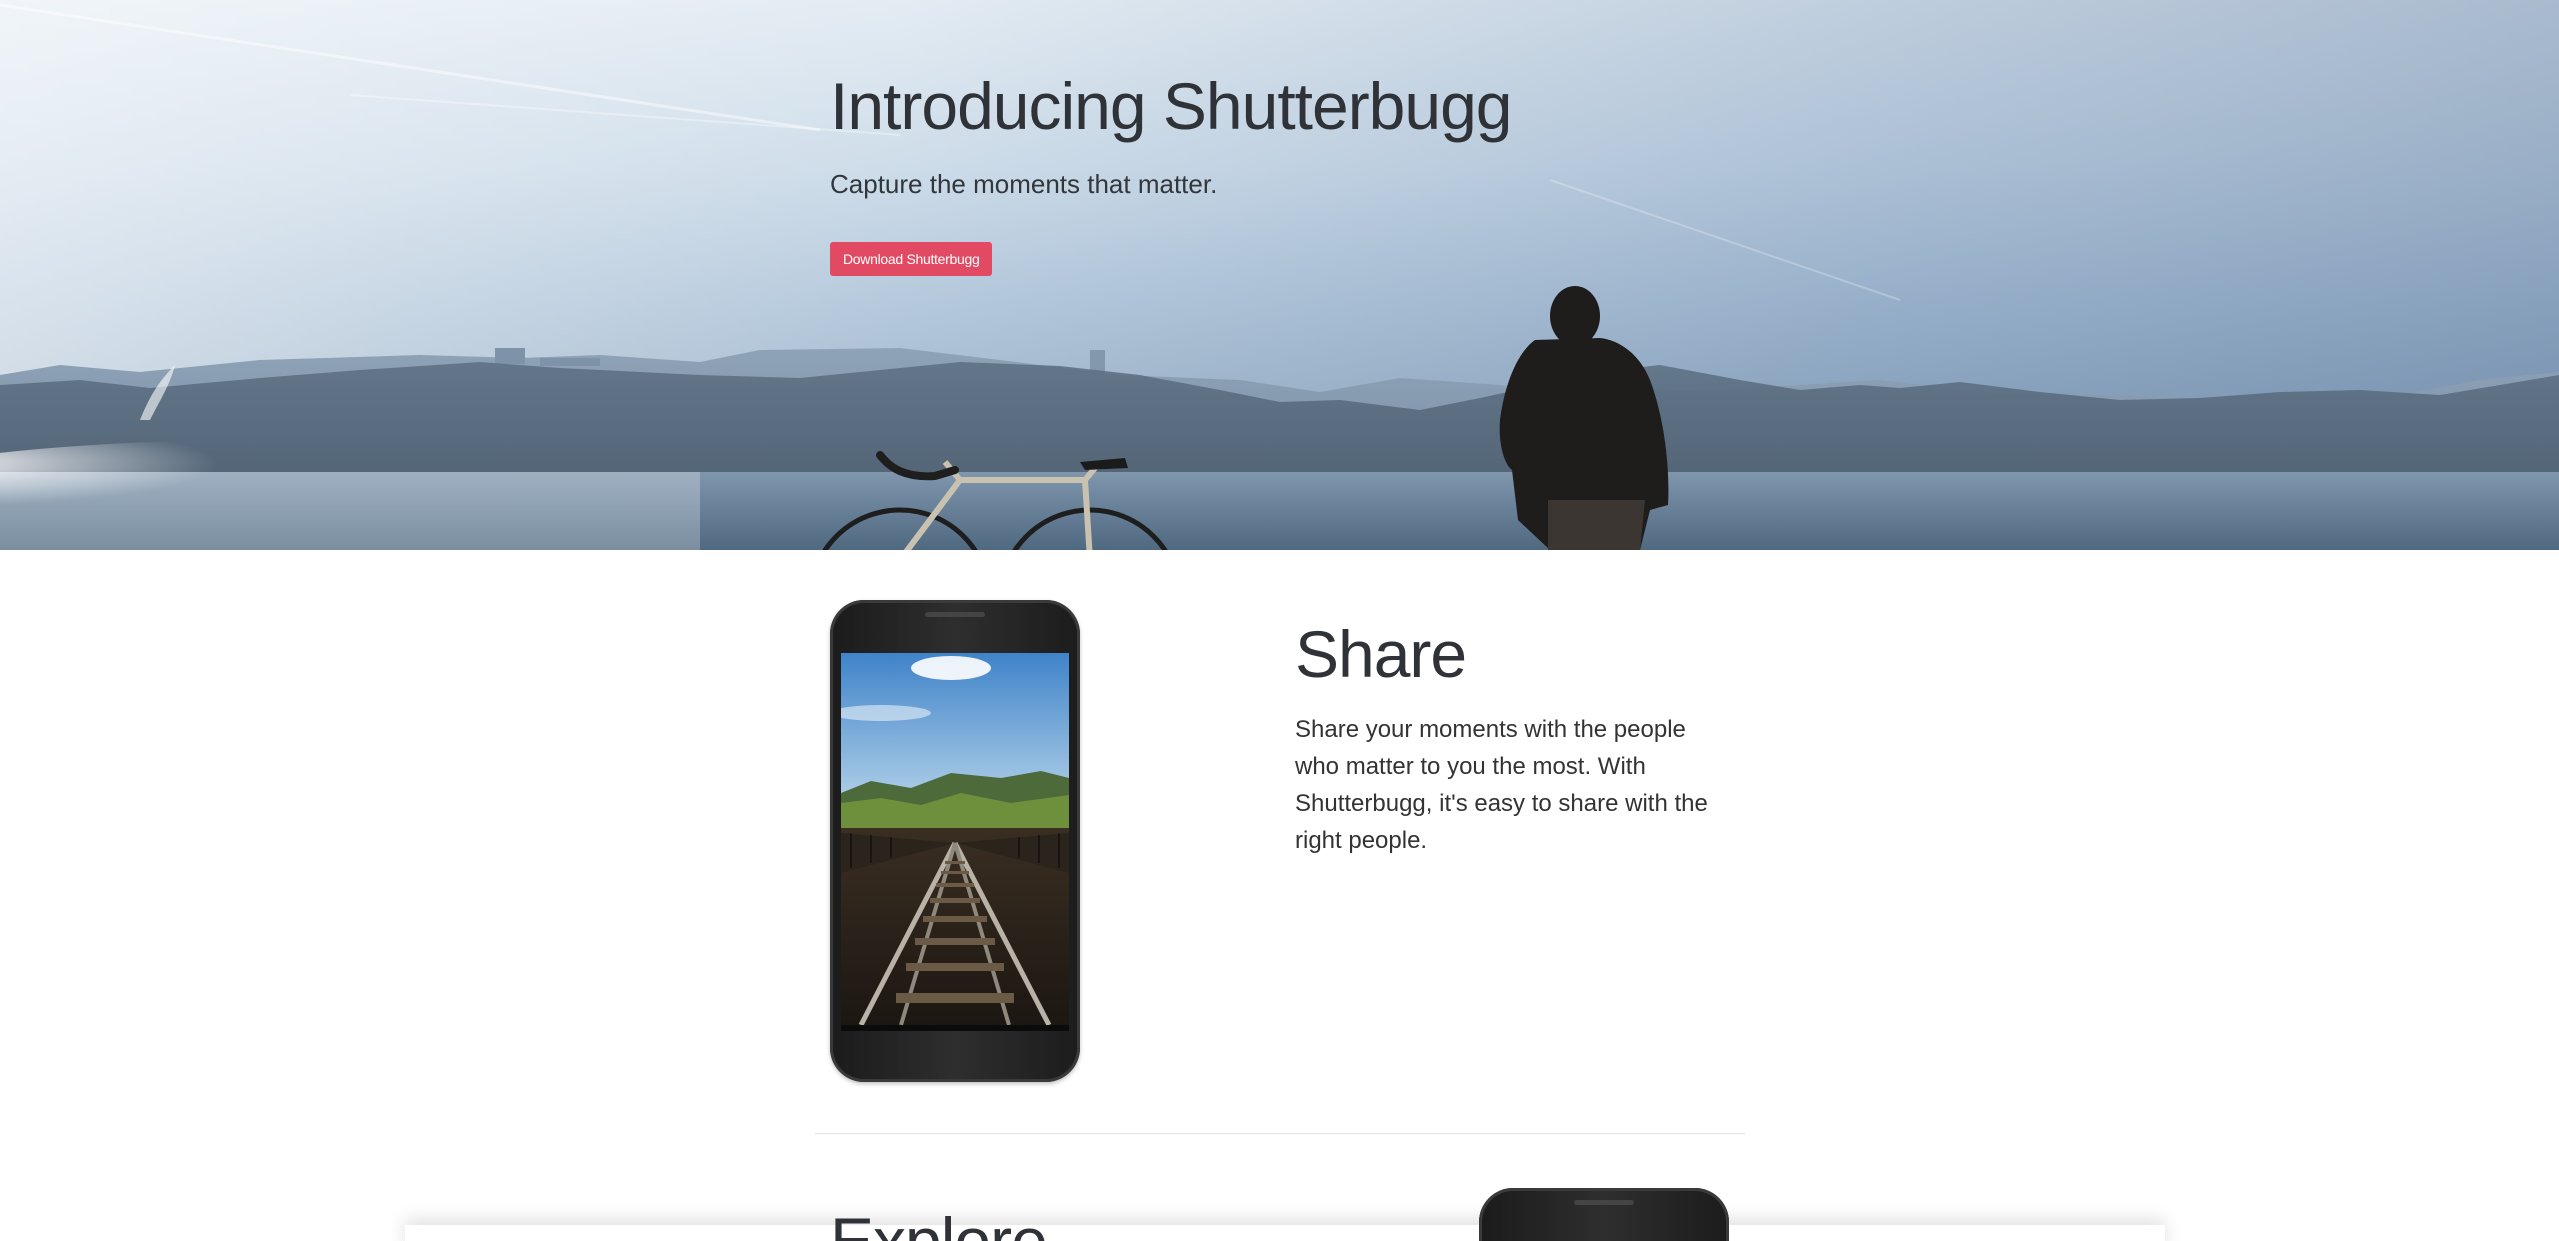  I want to click on hero-title: Introducing Shutterbugg, so click(1171, 106).